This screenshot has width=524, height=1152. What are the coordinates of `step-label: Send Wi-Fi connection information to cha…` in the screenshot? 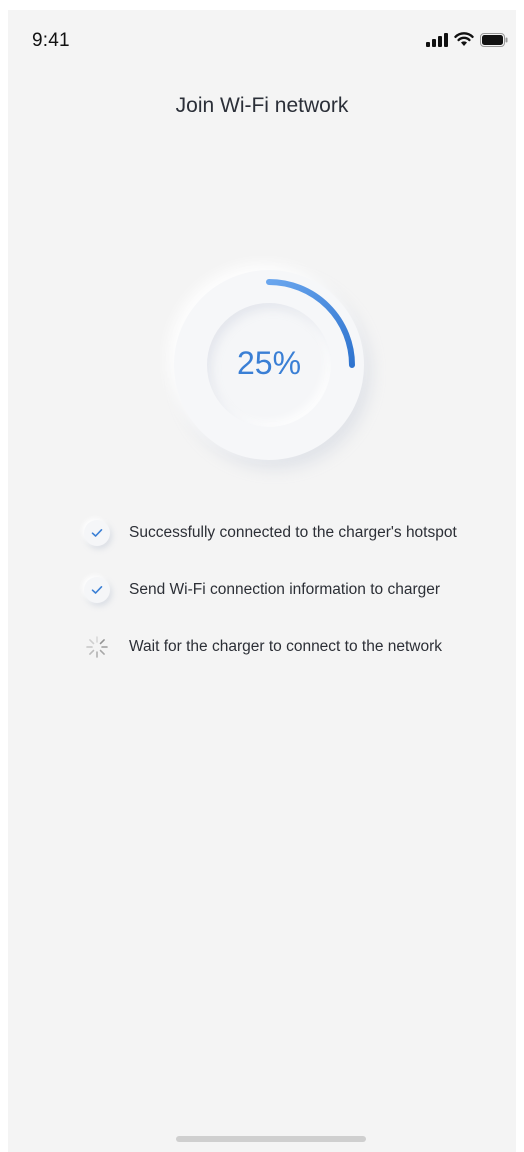 It's located at (285, 589).